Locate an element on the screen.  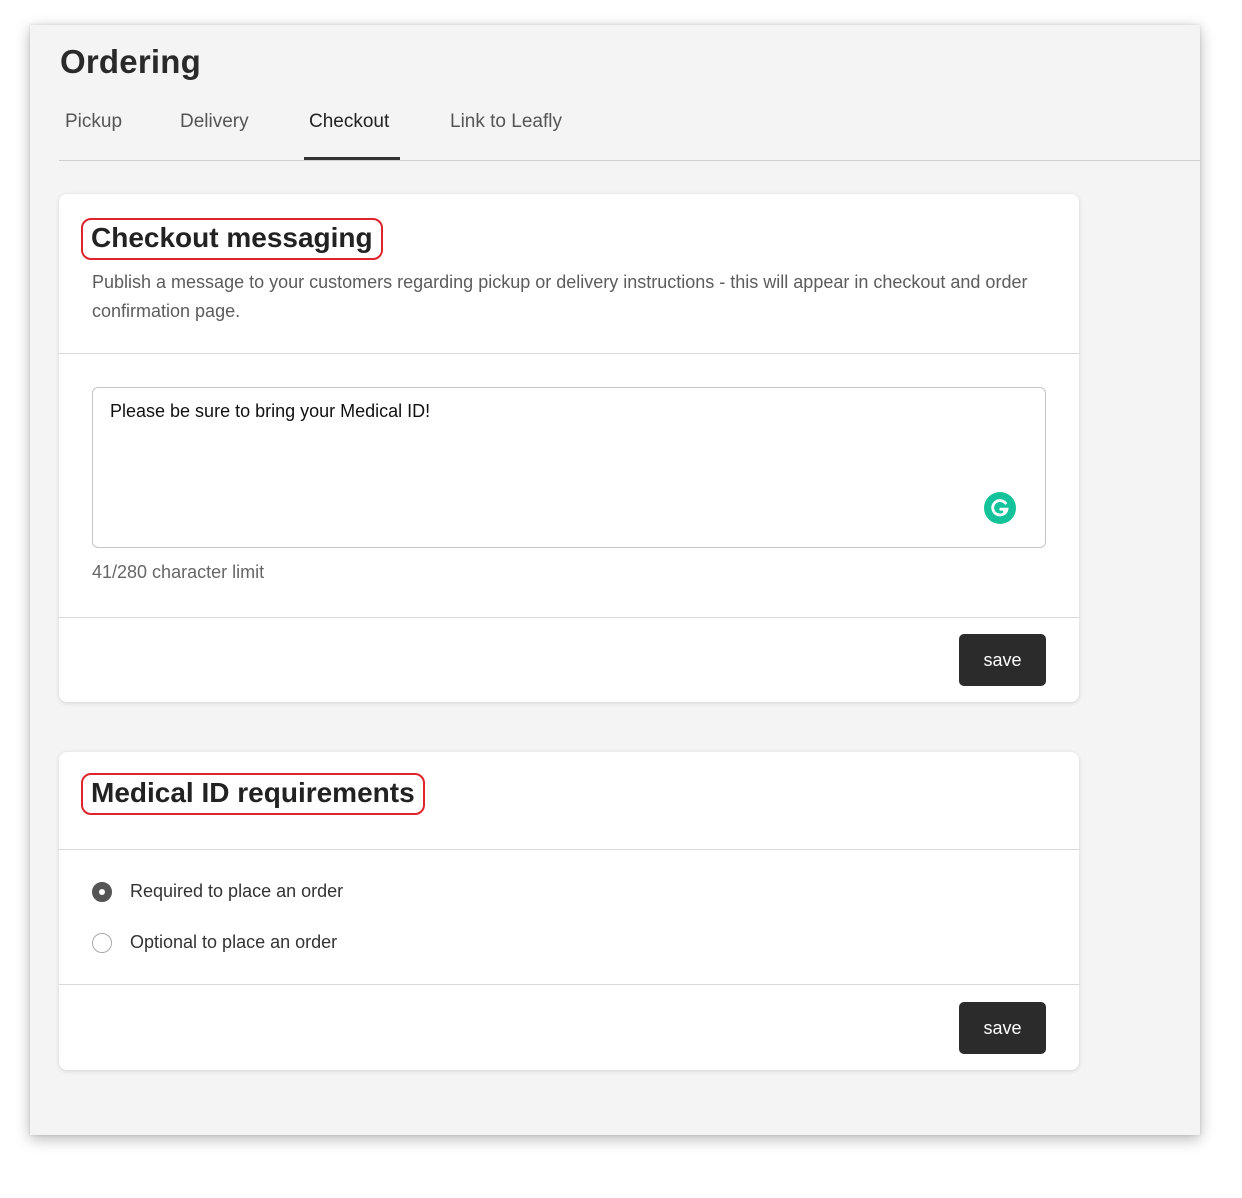
checkout-message-field: Please be sure to bring your Medical ID! is located at coordinates (569, 467).